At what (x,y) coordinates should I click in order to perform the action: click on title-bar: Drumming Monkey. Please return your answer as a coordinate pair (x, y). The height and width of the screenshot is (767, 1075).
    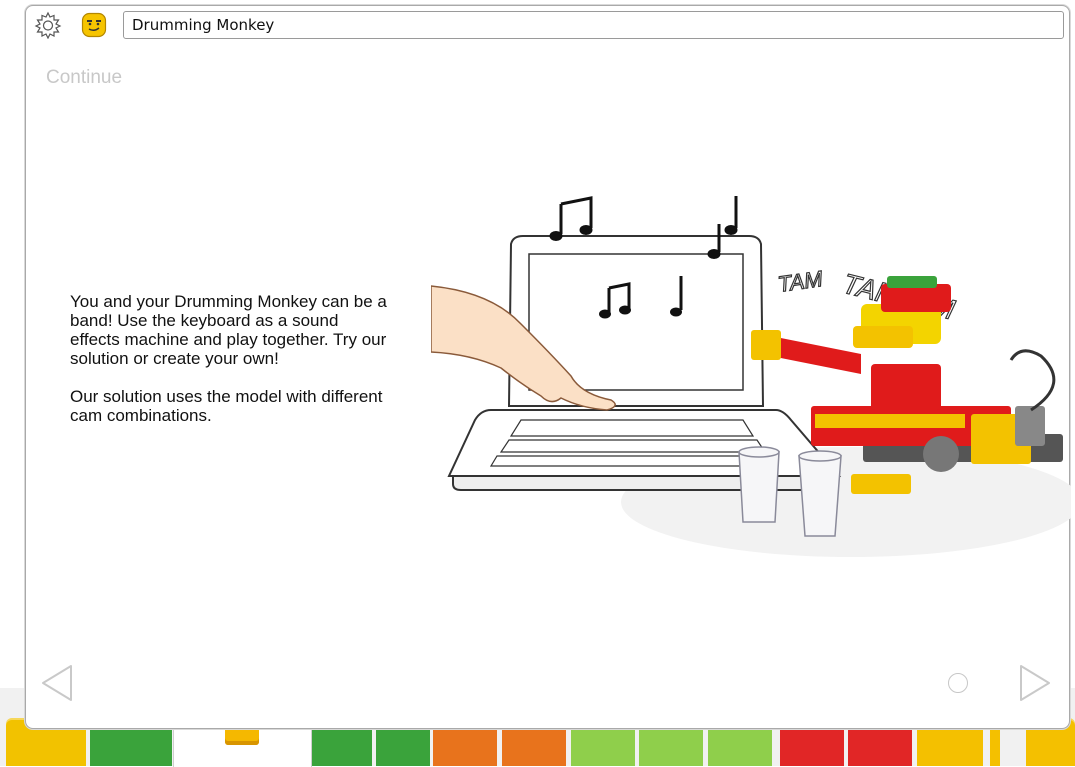
    Looking at the image, I should click on (547, 25).